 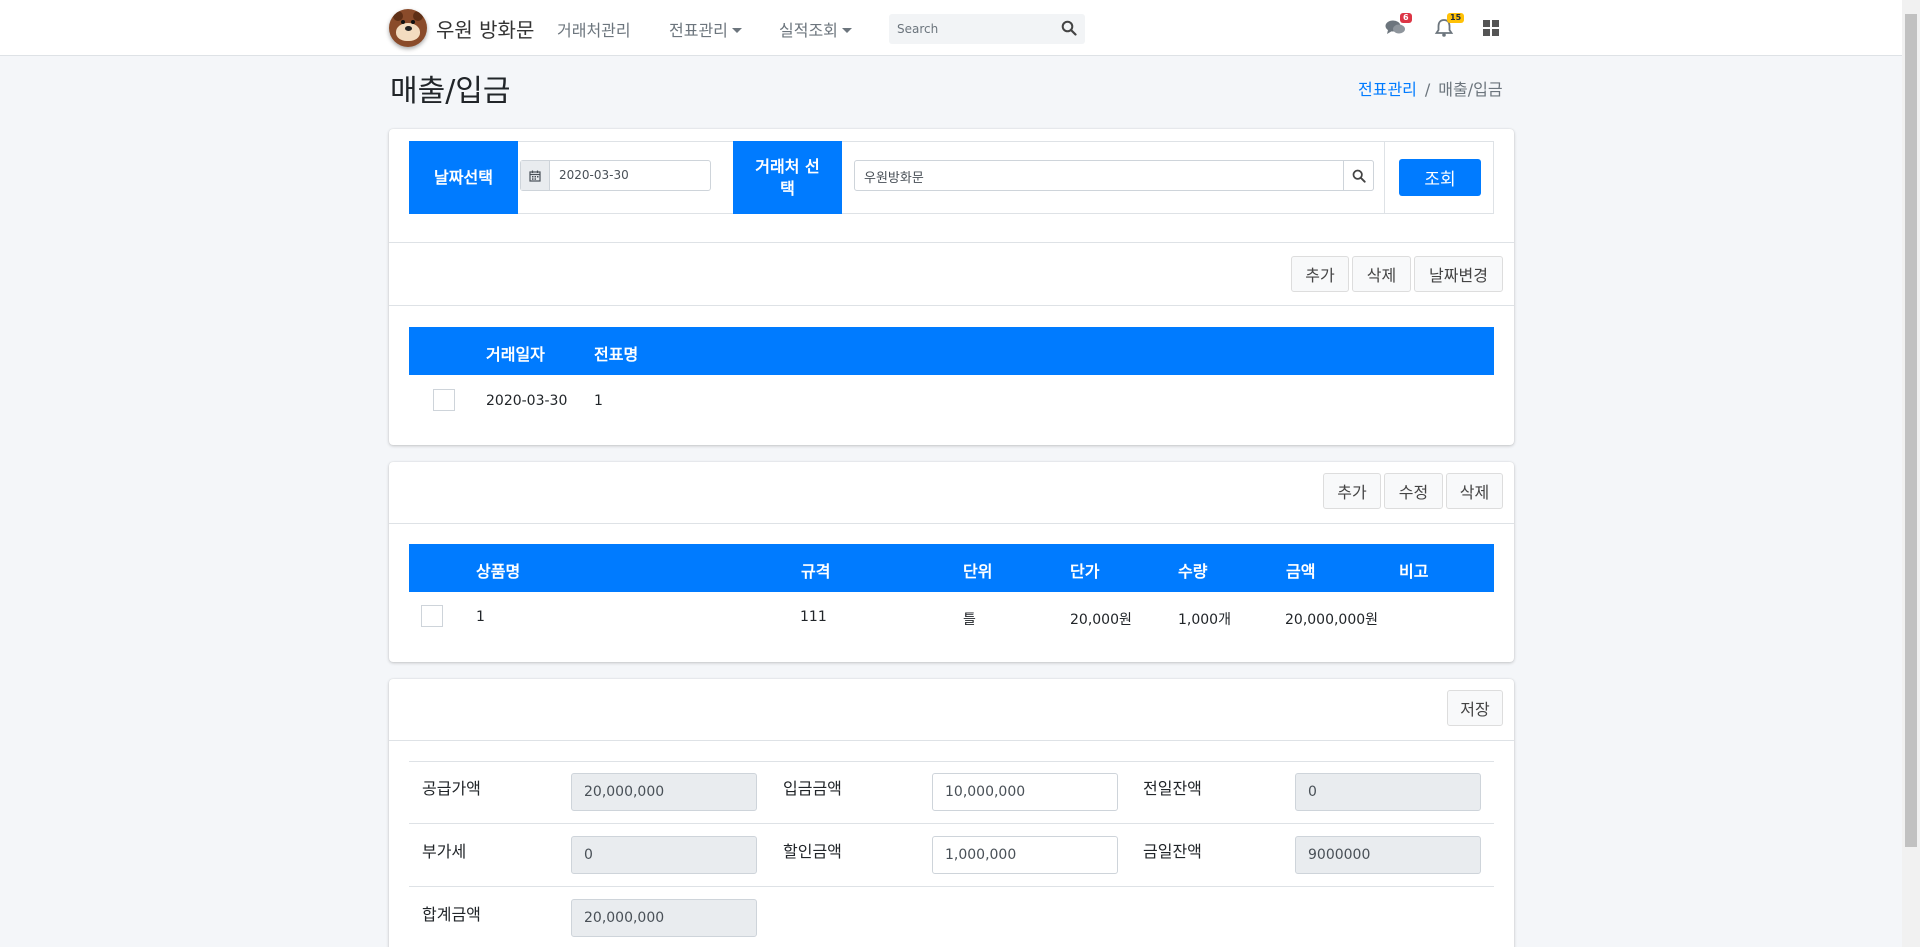 I want to click on slip-date-cell: 2020-03-30, so click(x=527, y=401).